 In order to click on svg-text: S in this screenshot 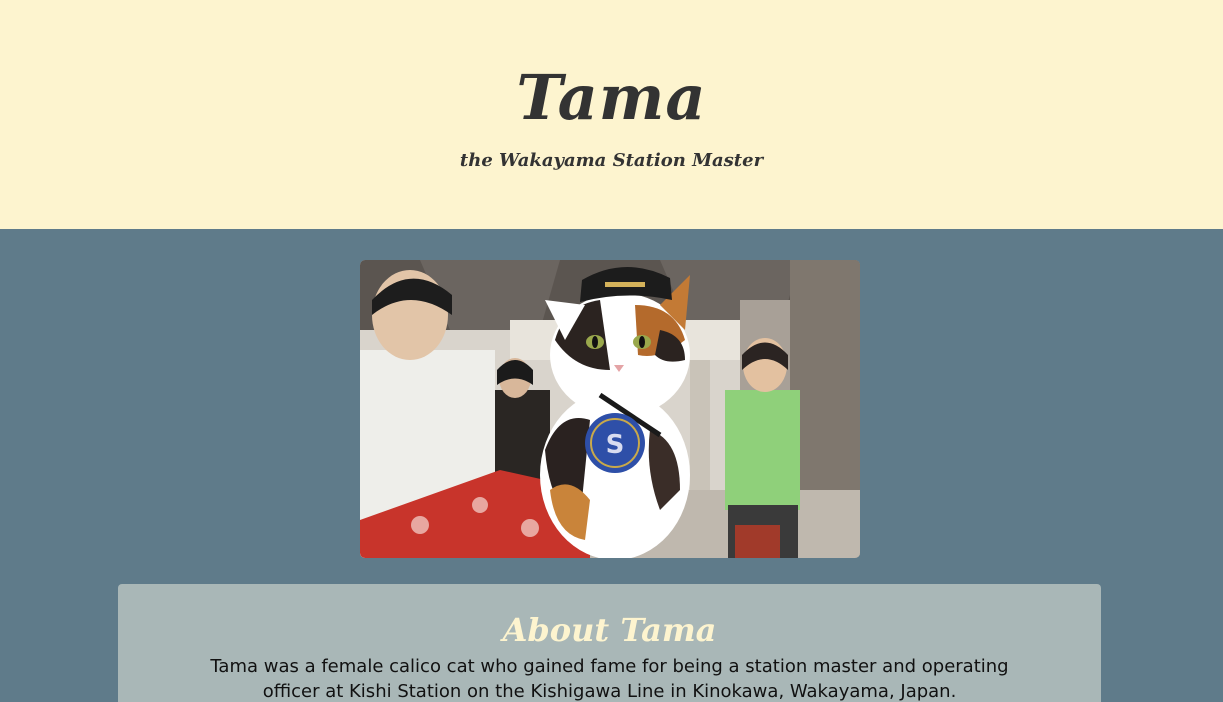, I will do `click(615, 445)`.